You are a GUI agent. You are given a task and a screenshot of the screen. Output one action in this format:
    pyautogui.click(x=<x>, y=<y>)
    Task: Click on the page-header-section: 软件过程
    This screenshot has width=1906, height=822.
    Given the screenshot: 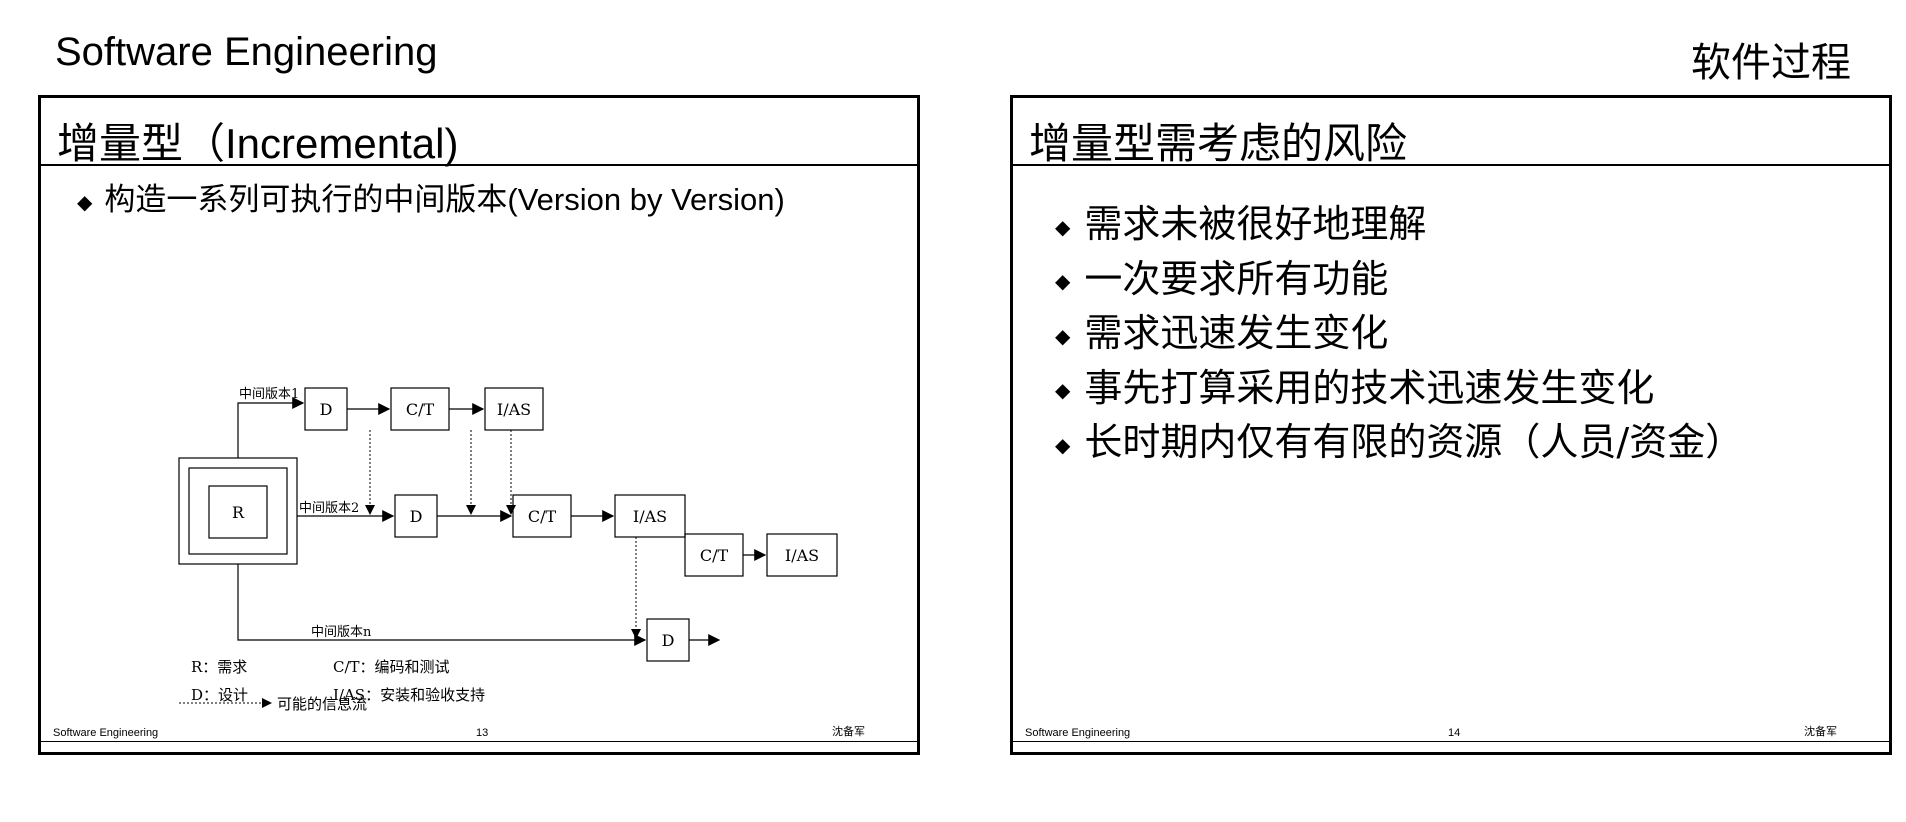 What is the action you would take?
    pyautogui.click(x=1771, y=63)
    